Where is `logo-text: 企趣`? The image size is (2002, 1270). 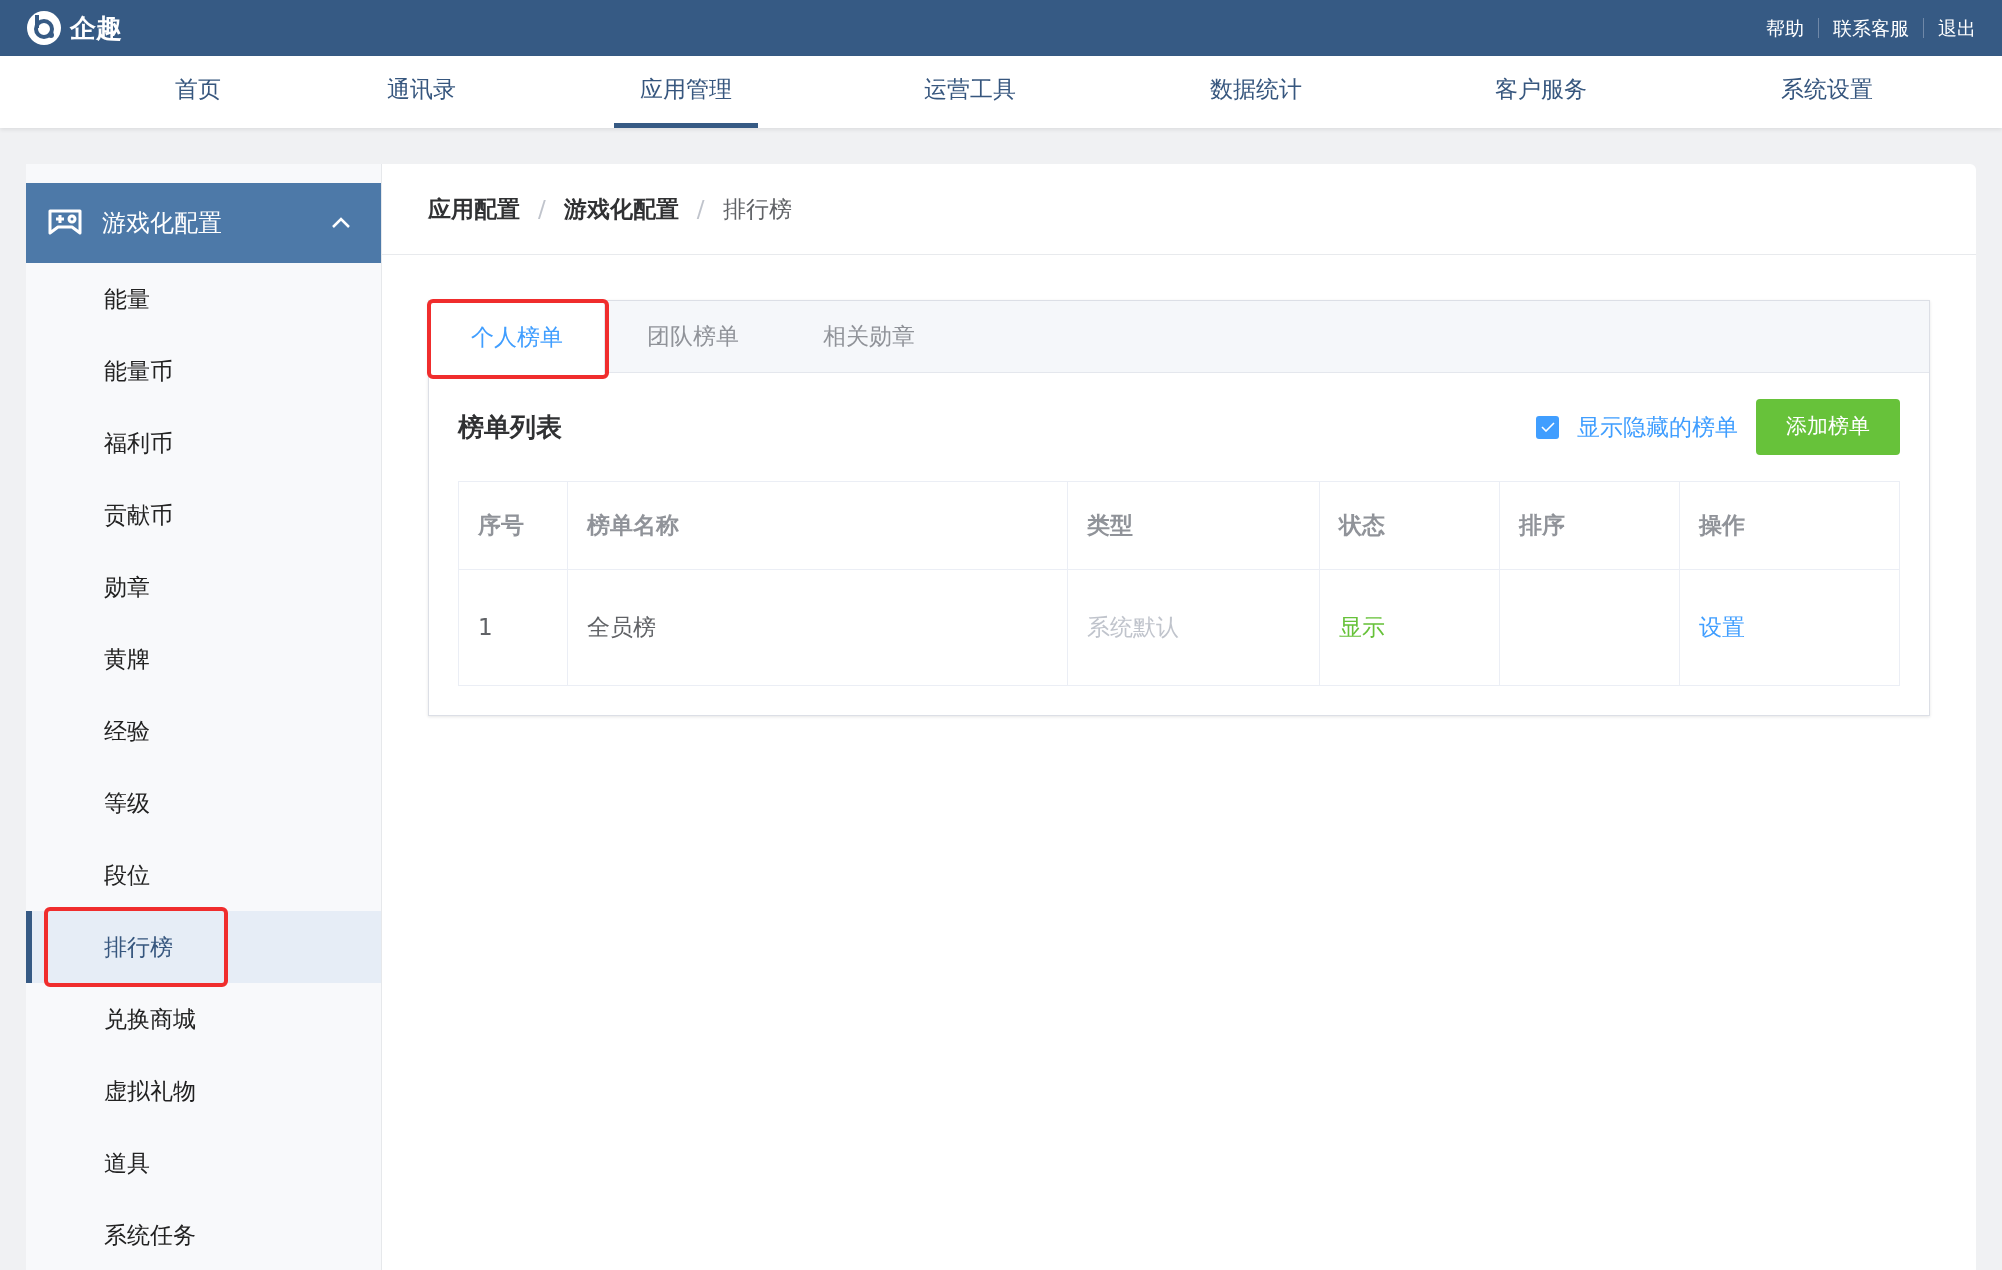
logo-text: 企趣 is located at coordinates (96, 28).